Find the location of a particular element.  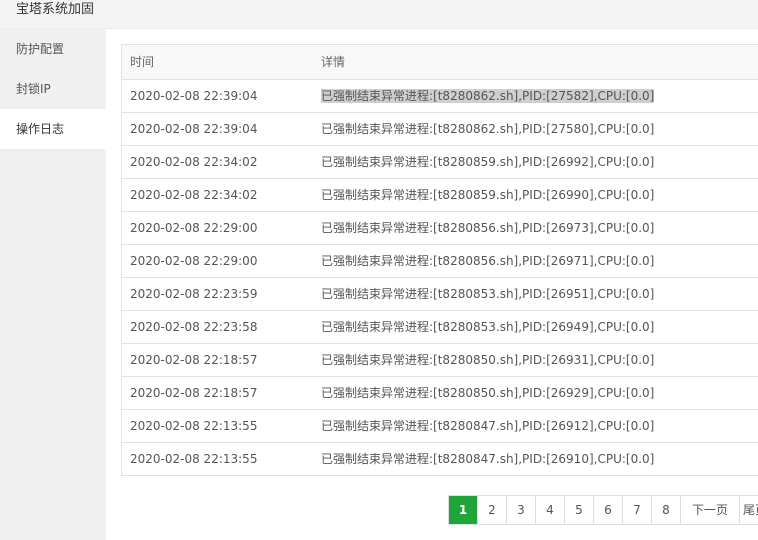

column-header-time: 时间 is located at coordinates (217, 62).